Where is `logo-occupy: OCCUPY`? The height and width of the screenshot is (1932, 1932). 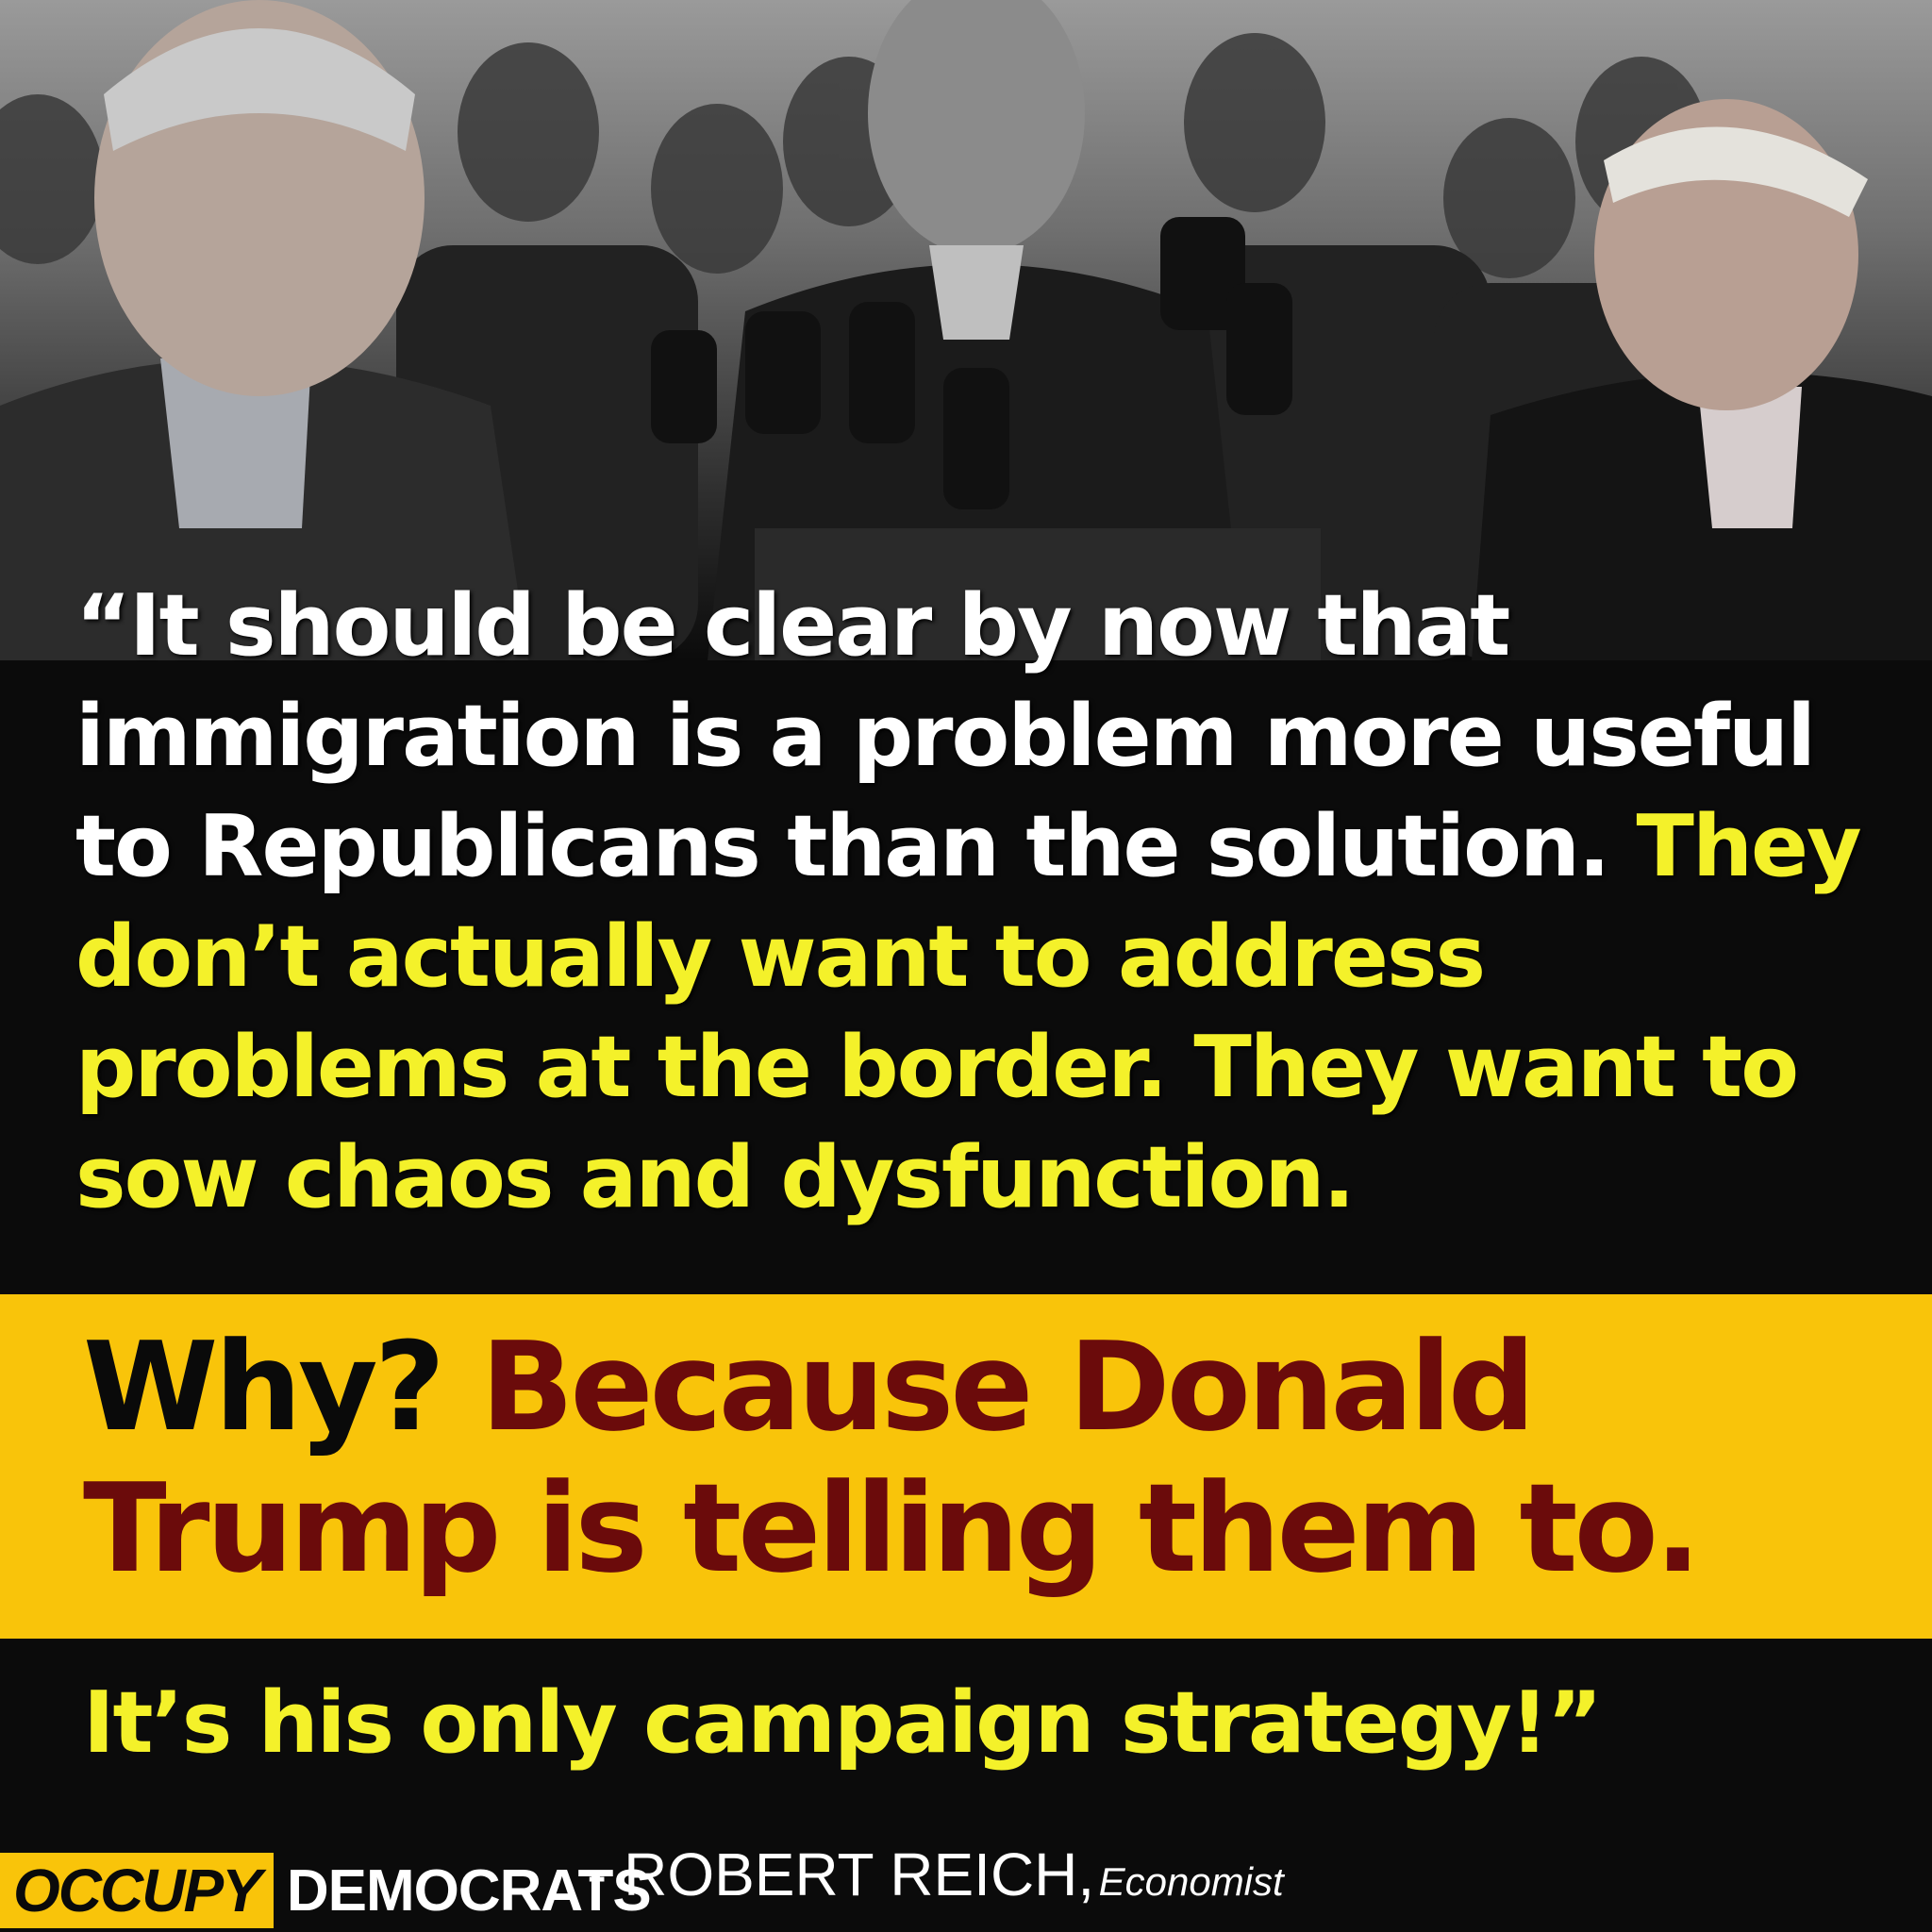 logo-occupy: OCCUPY is located at coordinates (137, 1890).